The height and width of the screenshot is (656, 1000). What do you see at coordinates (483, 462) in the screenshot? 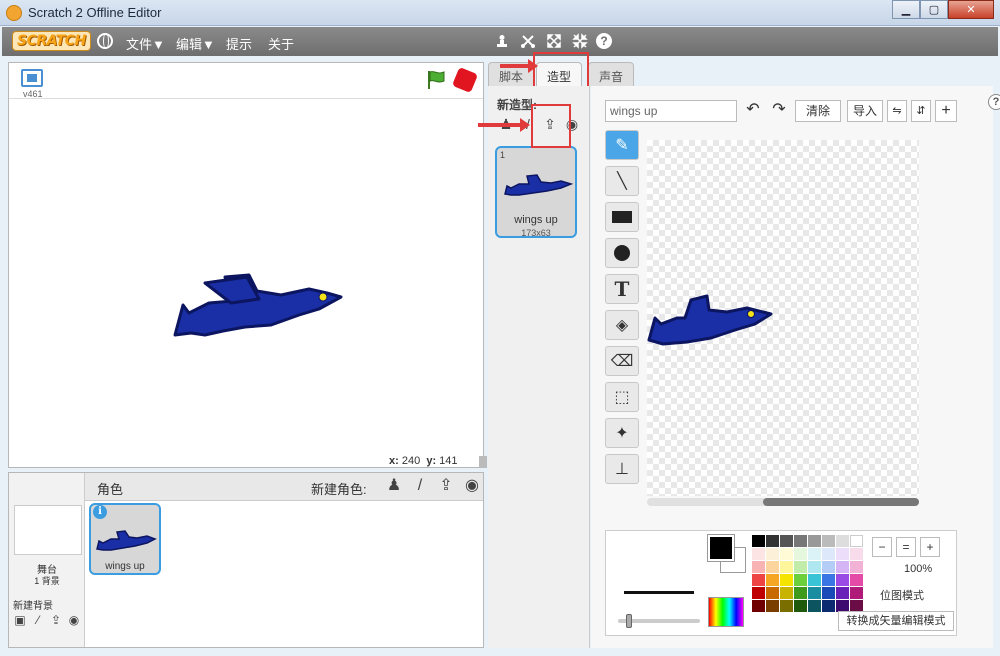
I see `collapse-stage-handle` at bounding box center [483, 462].